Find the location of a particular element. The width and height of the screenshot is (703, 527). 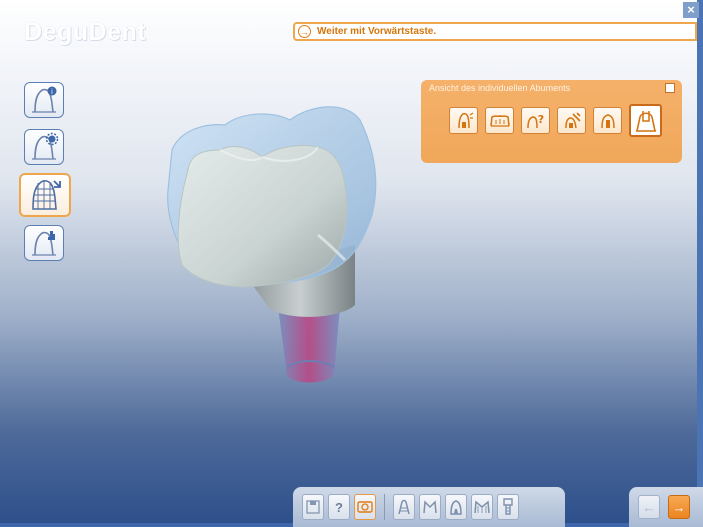

view-crown-button is located at coordinates (456, 507).